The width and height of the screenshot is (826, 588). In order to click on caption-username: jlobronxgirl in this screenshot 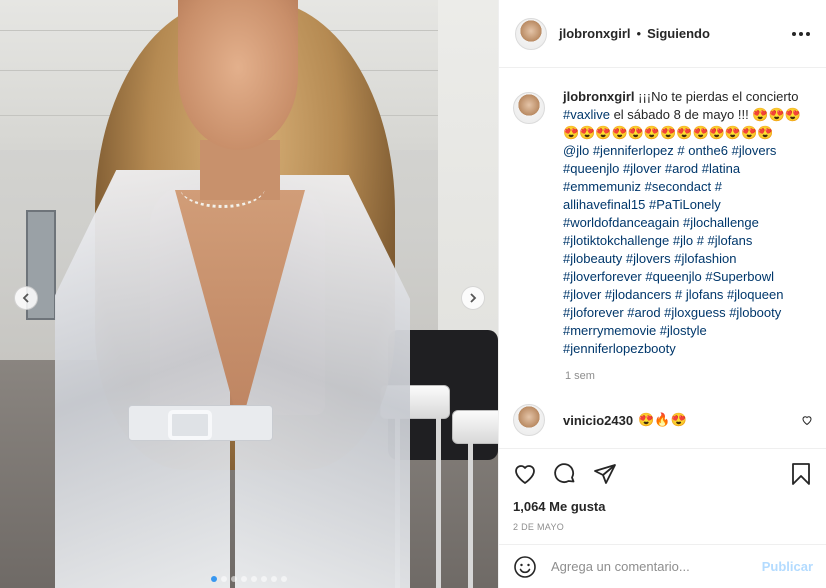, I will do `click(599, 96)`.